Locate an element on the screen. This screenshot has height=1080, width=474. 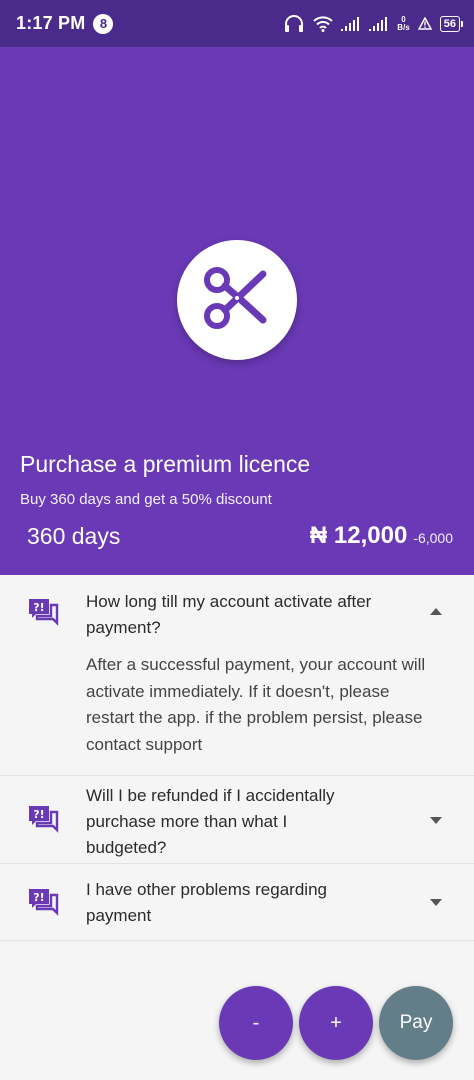
app-logo is located at coordinates (237, 300).